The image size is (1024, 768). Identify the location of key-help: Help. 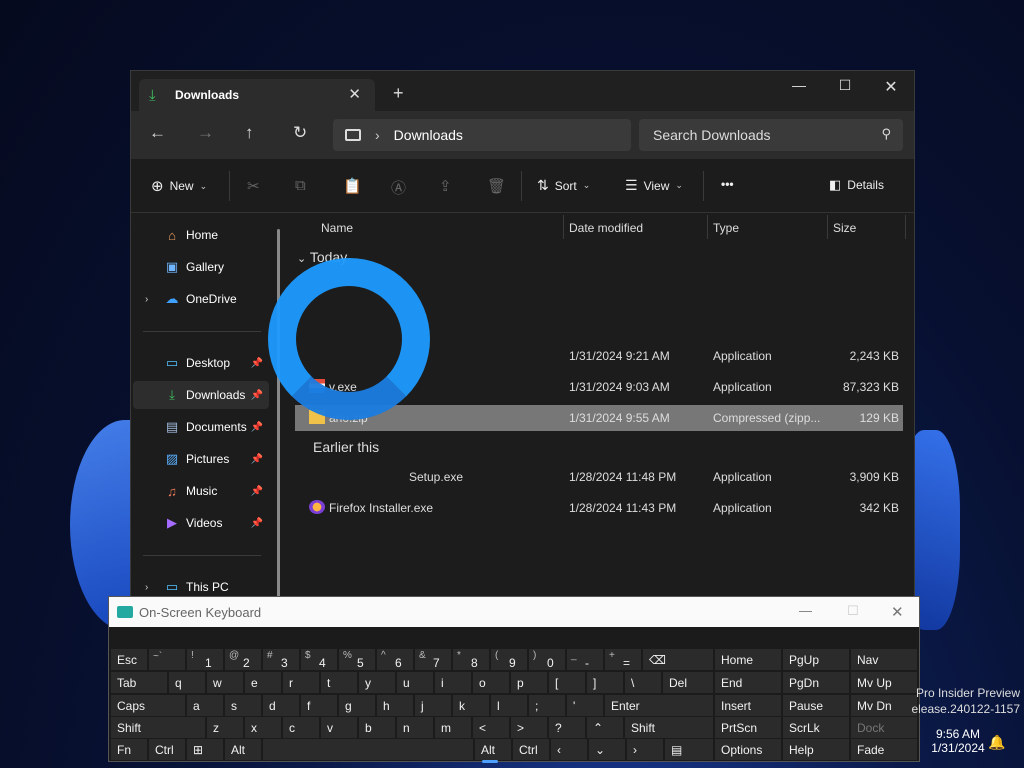
(816, 749).